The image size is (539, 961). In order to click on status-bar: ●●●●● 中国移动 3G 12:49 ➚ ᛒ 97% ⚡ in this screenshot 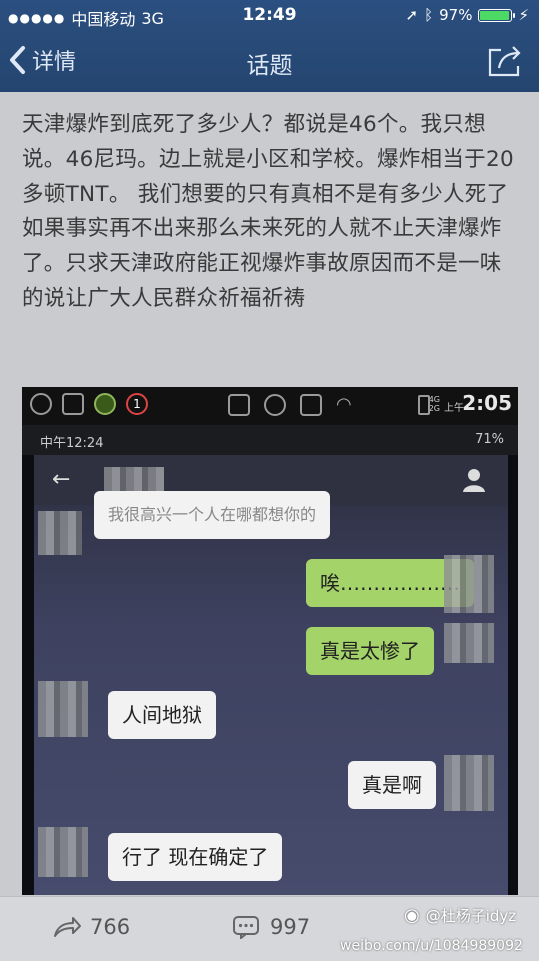, I will do `click(269, 15)`.